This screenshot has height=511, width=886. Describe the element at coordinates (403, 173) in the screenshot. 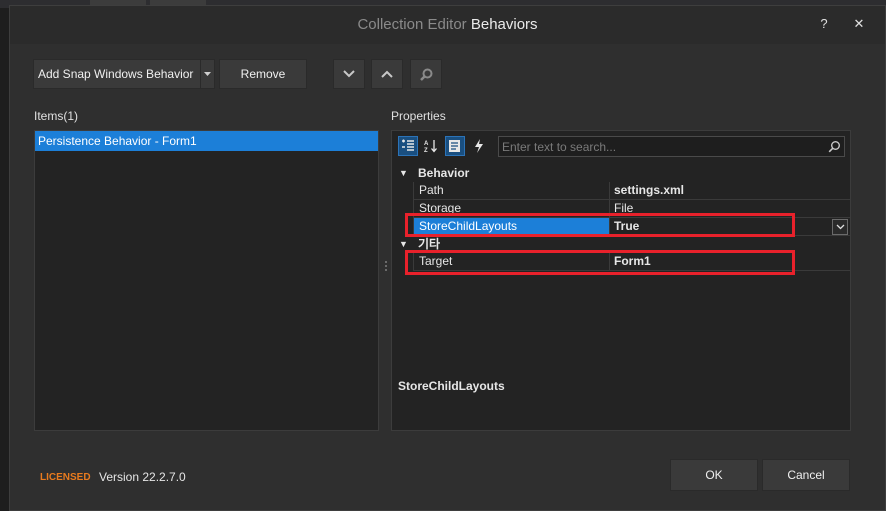

I see `collapse-icon: ▼` at that location.